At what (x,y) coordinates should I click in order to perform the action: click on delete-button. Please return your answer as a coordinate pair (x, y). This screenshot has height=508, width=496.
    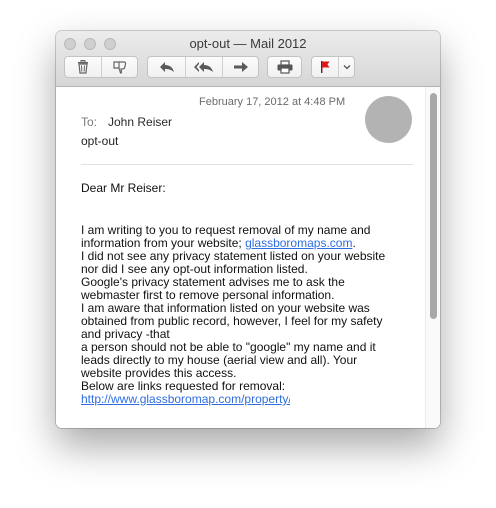
    Looking at the image, I should click on (83, 67).